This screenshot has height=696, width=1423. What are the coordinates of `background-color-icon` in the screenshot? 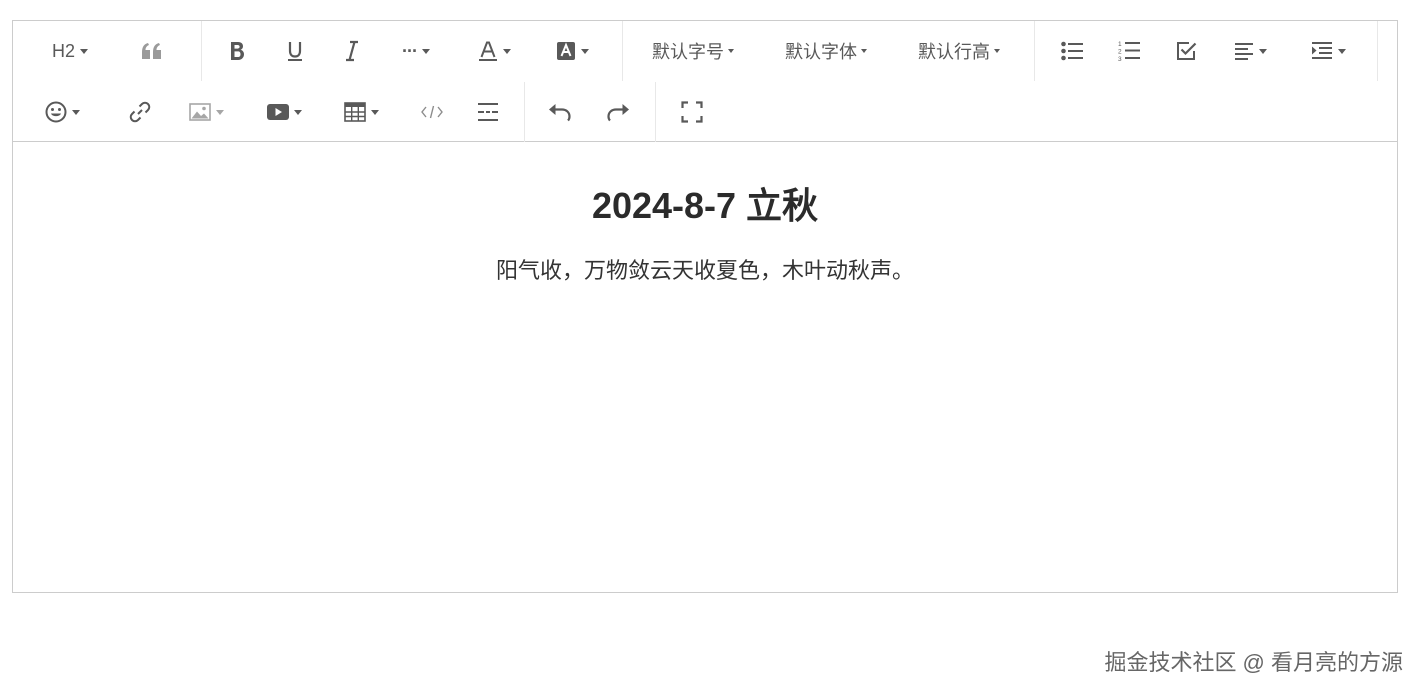 It's located at (565, 51).